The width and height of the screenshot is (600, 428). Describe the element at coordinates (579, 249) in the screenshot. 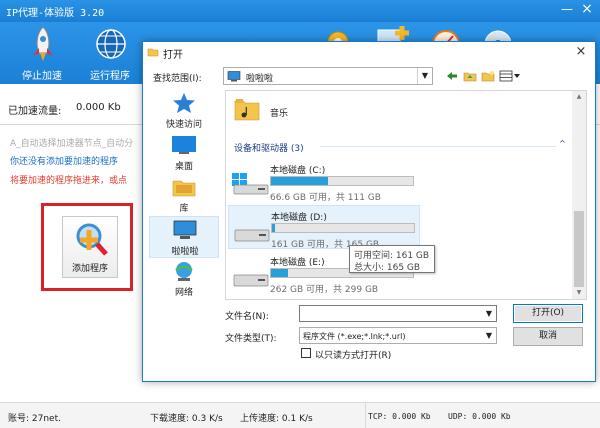

I see `scrollbar-thumb` at that location.